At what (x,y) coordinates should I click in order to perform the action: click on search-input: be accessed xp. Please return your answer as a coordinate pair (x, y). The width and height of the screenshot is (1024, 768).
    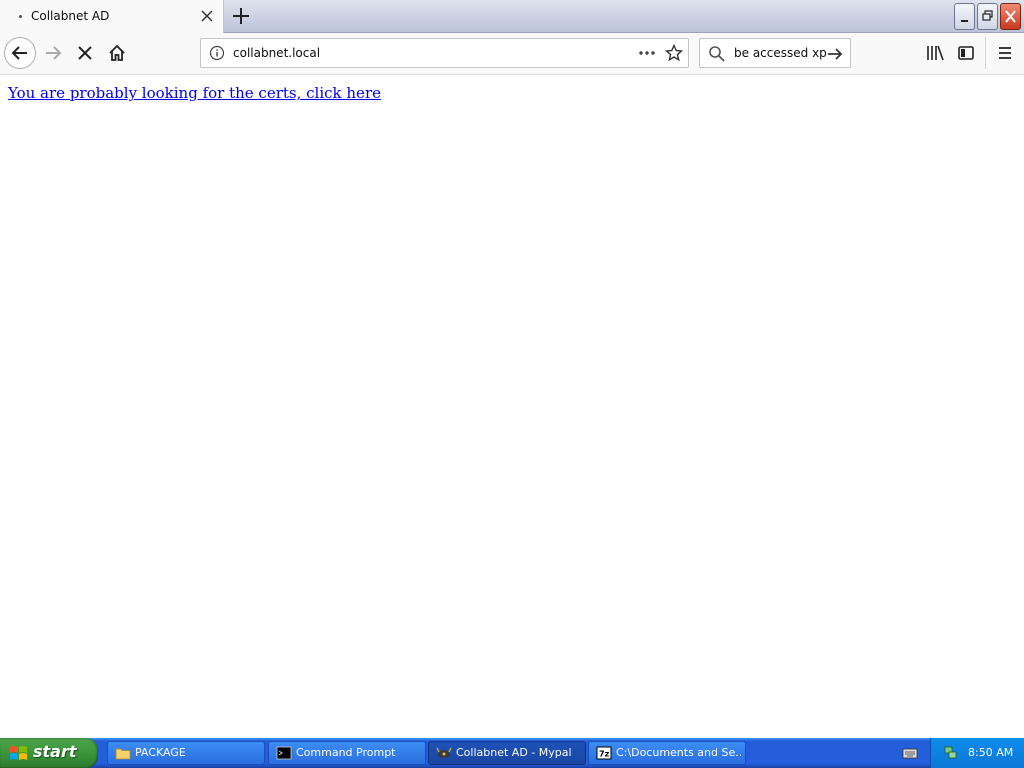
    Looking at the image, I should click on (780, 53).